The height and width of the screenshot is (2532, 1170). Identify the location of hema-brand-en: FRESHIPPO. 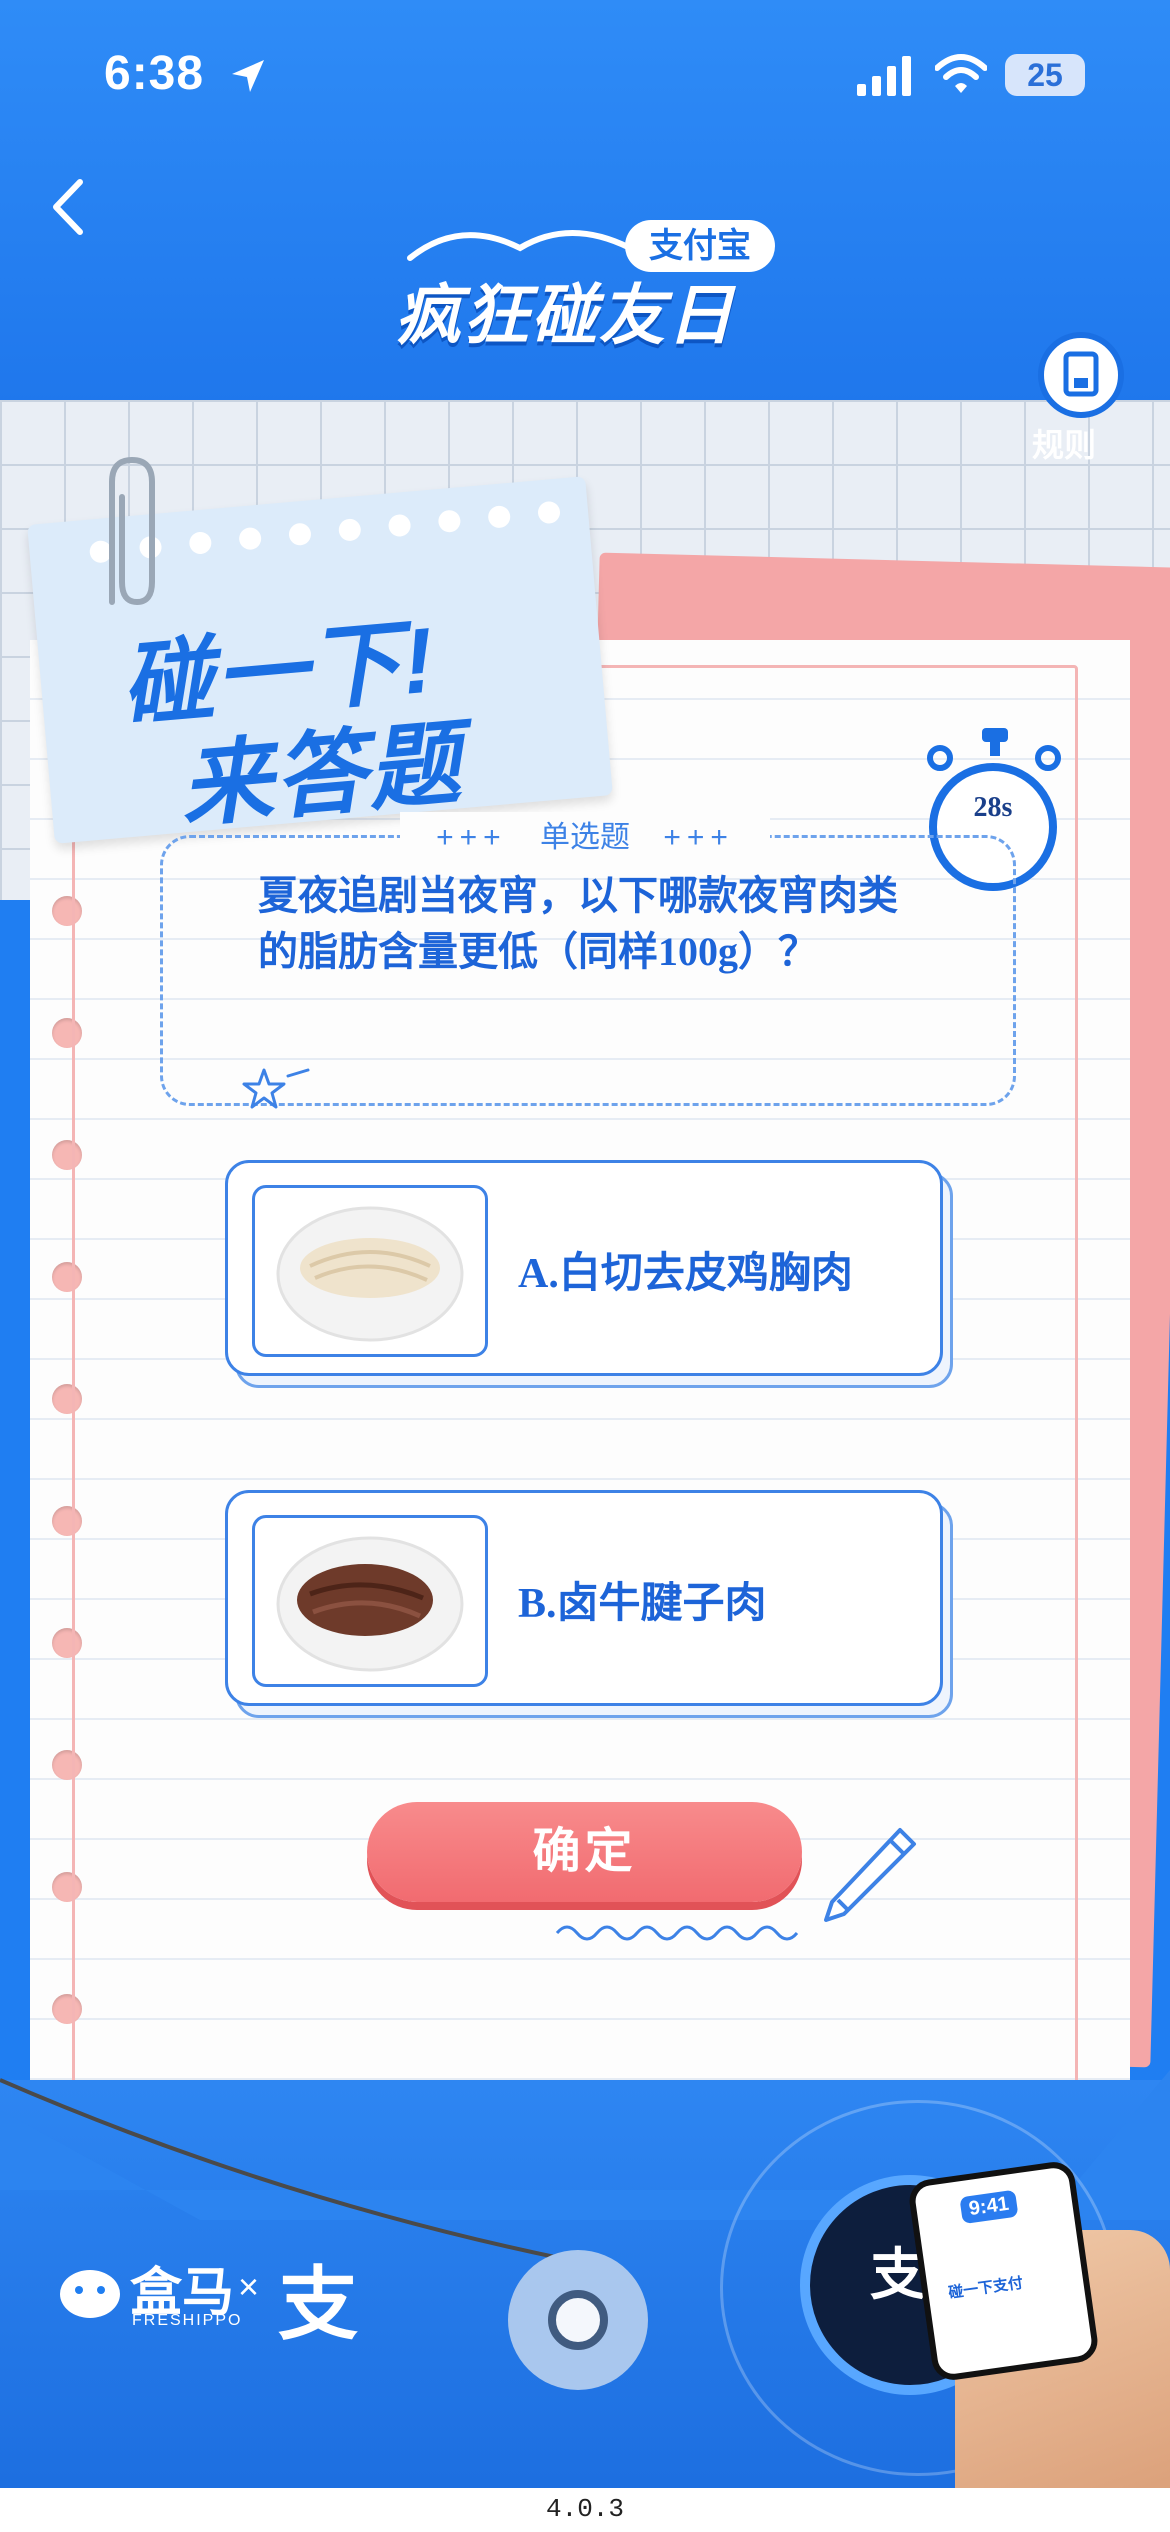
(187, 2320).